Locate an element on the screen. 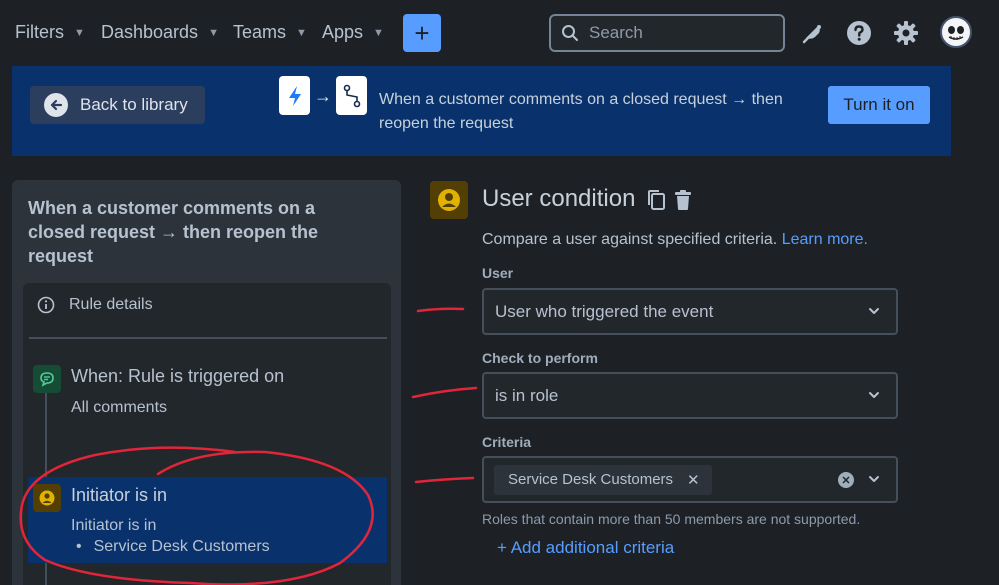 The width and height of the screenshot is (999, 585). turn-it-on-button: Turn it on is located at coordinates (879, 105).